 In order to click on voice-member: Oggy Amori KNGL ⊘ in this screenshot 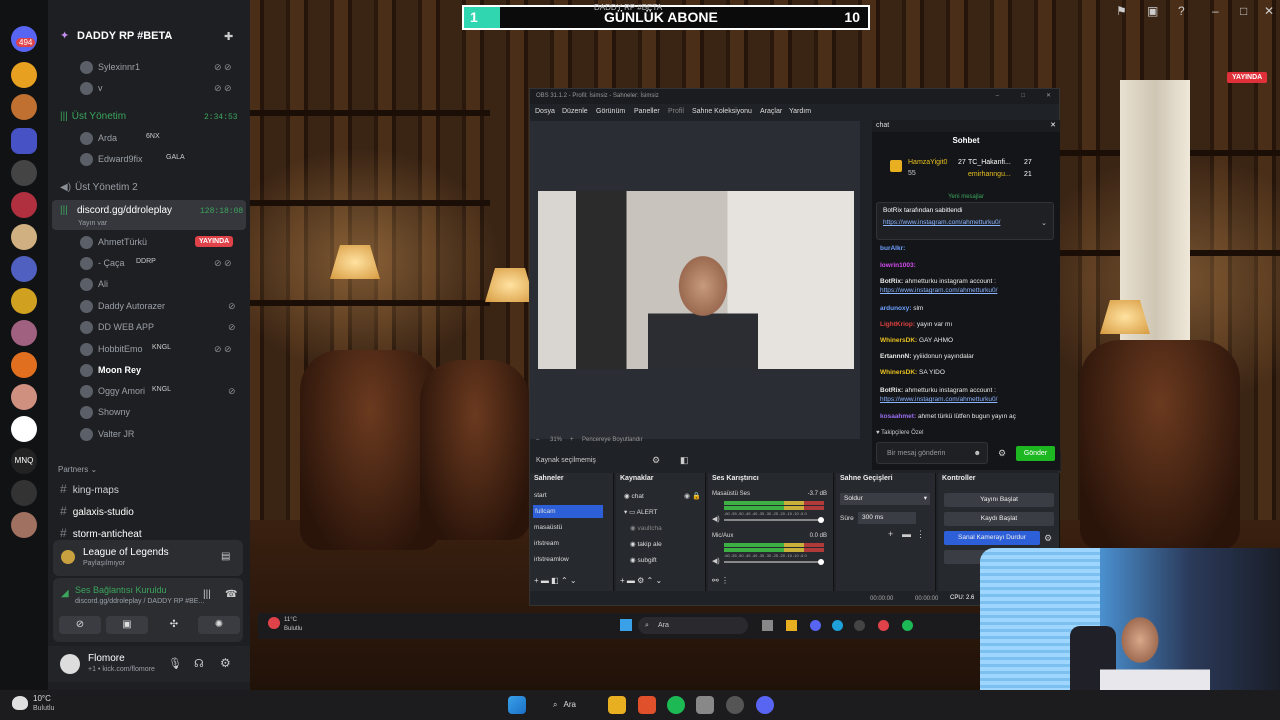, I will do `click(149, 392)`.